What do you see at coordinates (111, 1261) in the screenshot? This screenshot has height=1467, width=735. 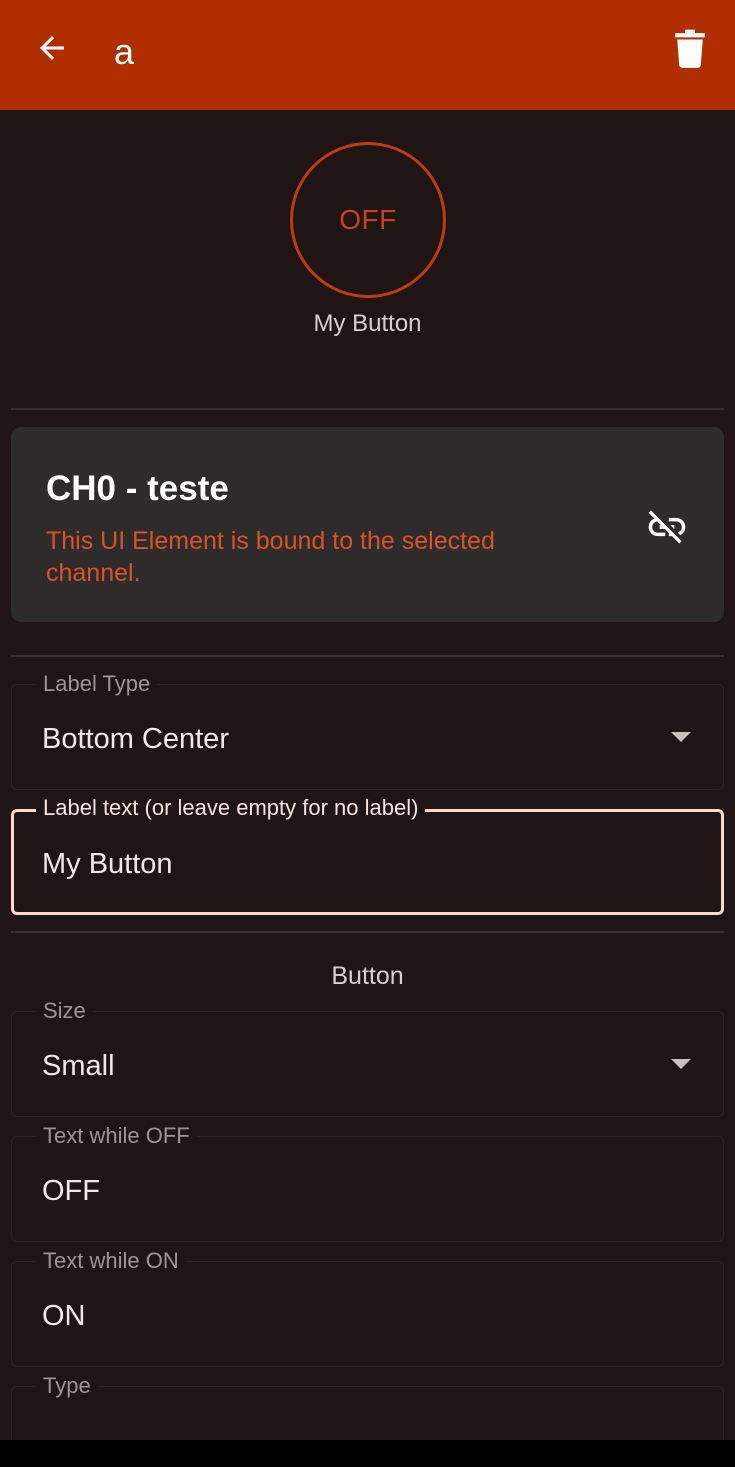 I see `text-on-label: Text while ON` at bounding box center [111, 1261].